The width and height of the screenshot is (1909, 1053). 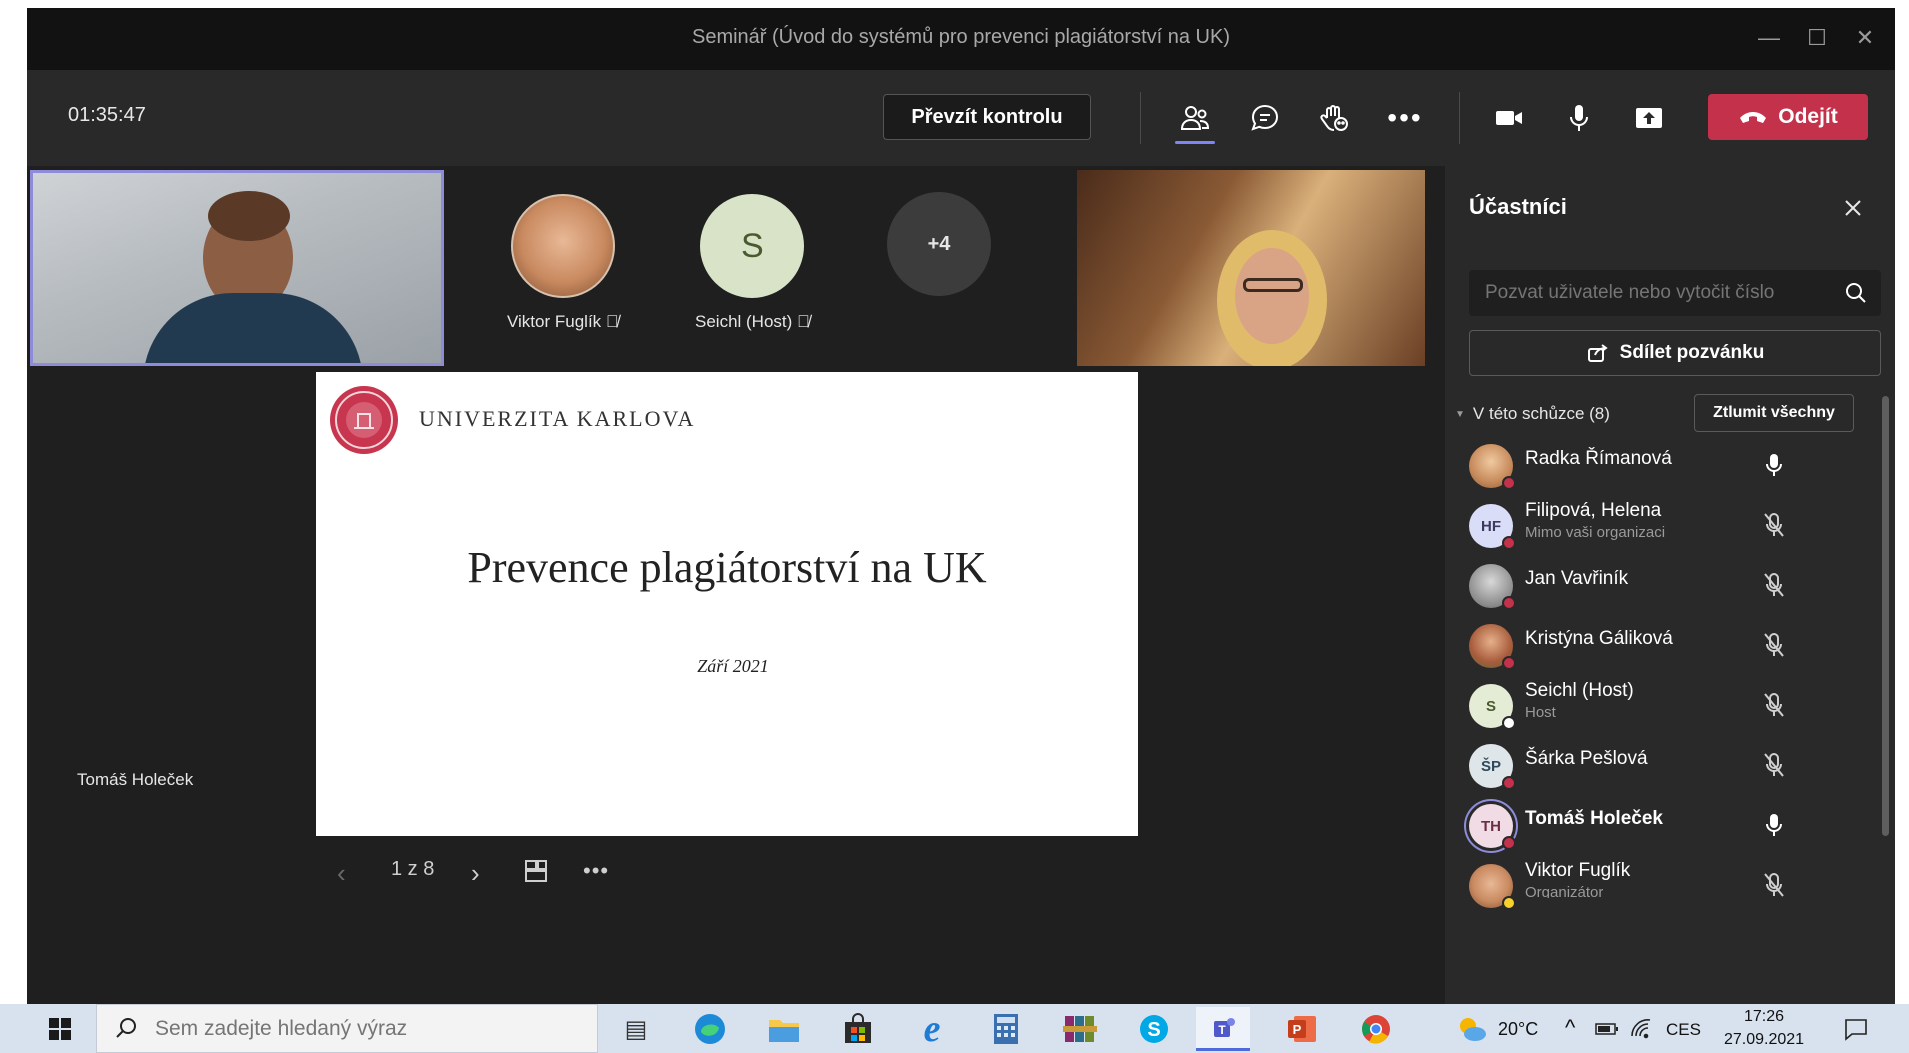 What do you see at coordinates (1586, 758) in the screenshot?
I see `participant-name: Šárka Pešlová` at bounding box center [1586, 758].